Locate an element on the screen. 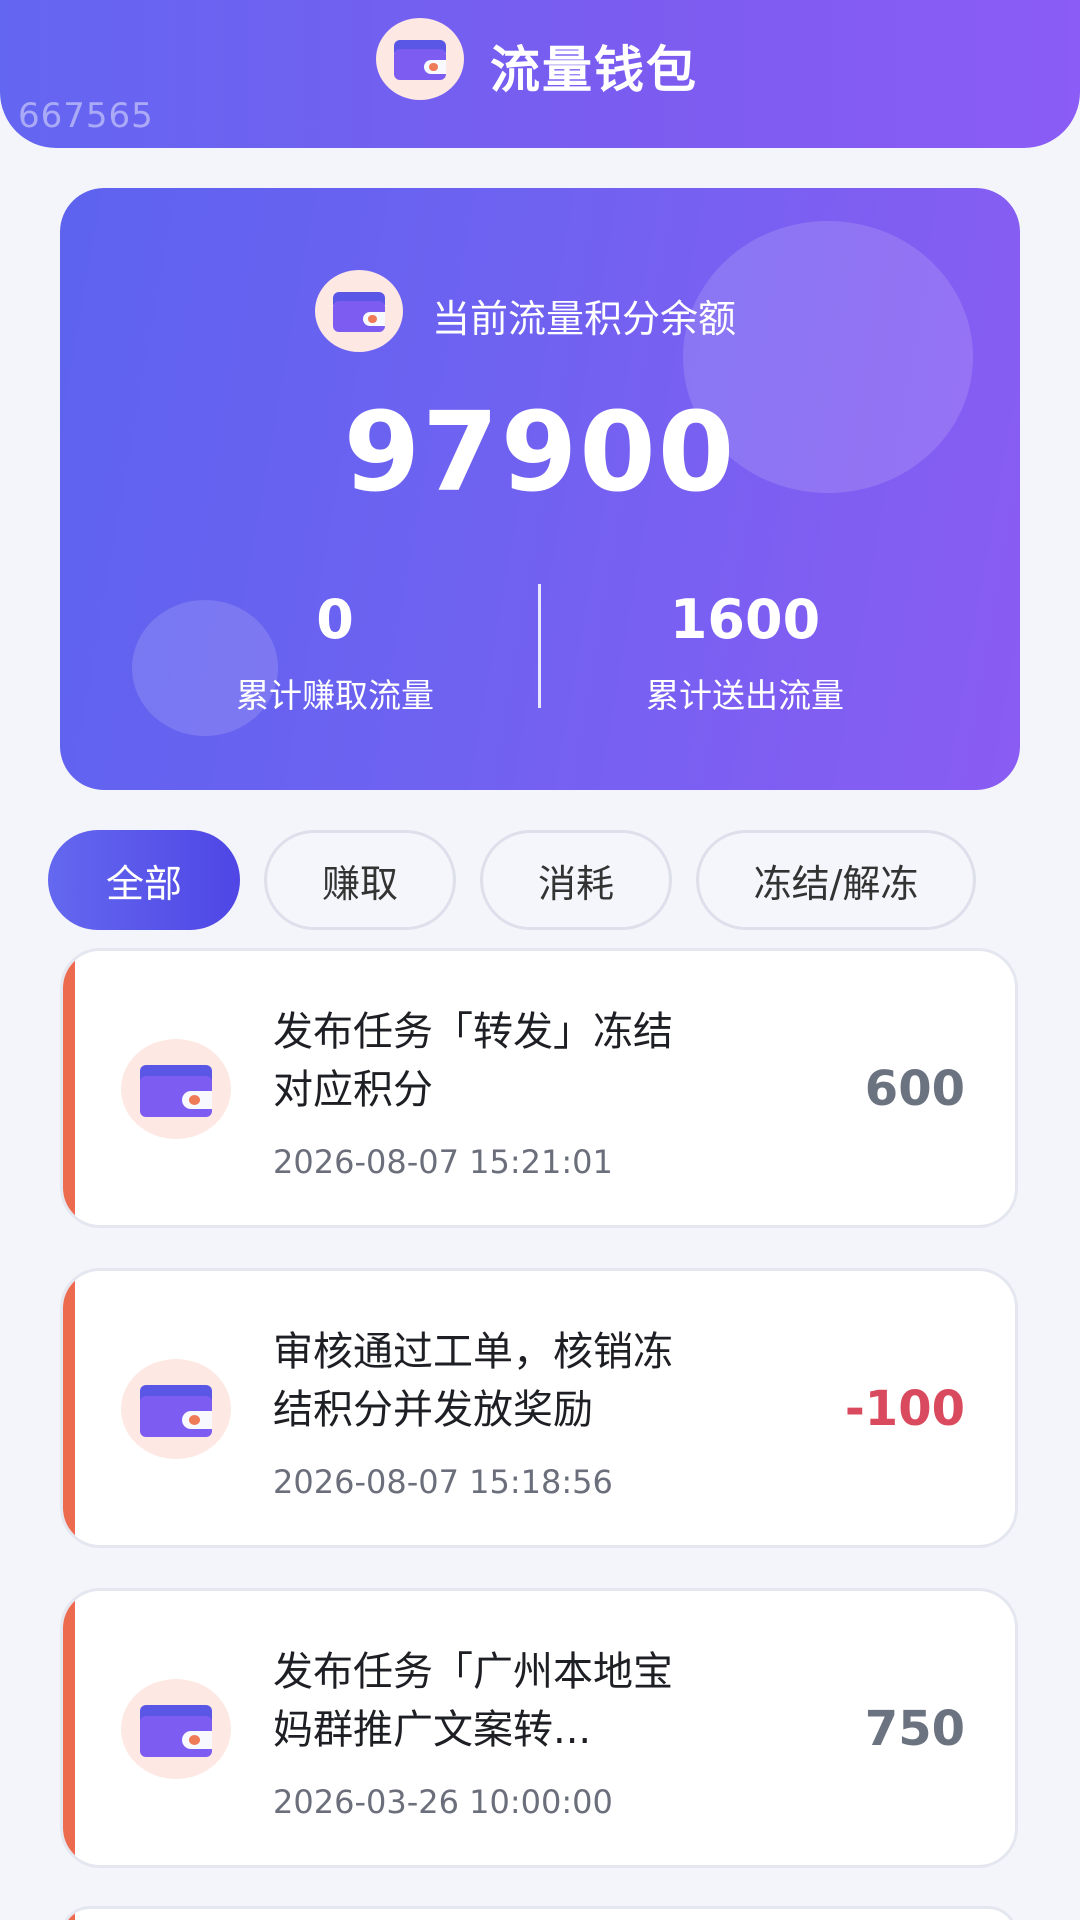  tab-earn: 赚取 is located at coordinates (360, 880).